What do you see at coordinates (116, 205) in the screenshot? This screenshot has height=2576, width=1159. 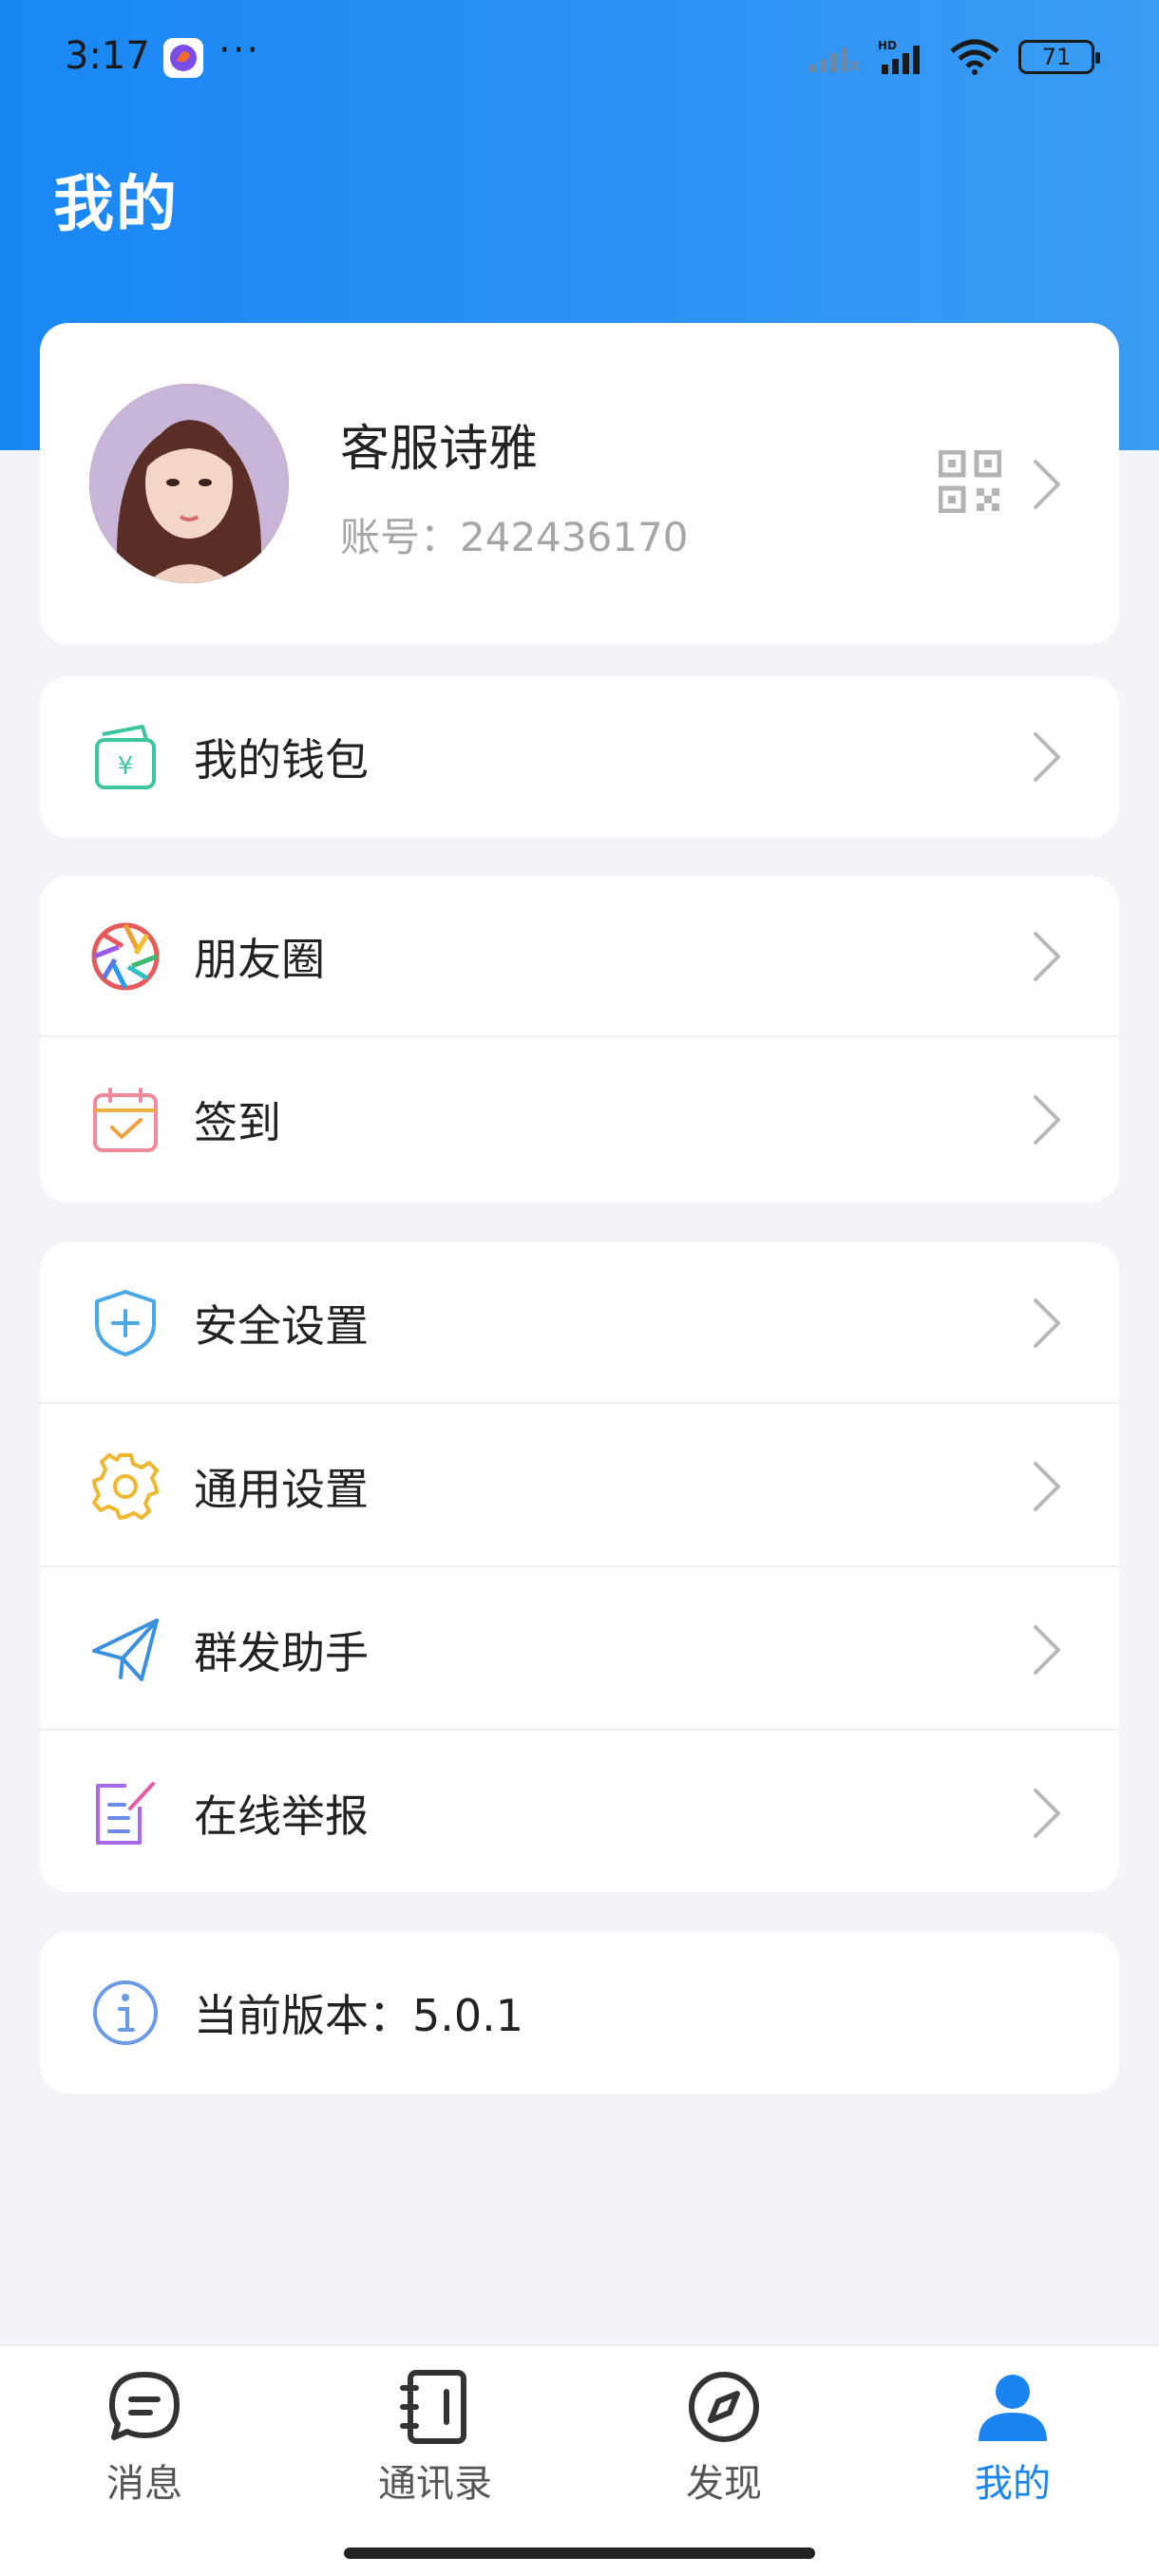 I see `page-title: 我的` at bounding box center [116, 205].